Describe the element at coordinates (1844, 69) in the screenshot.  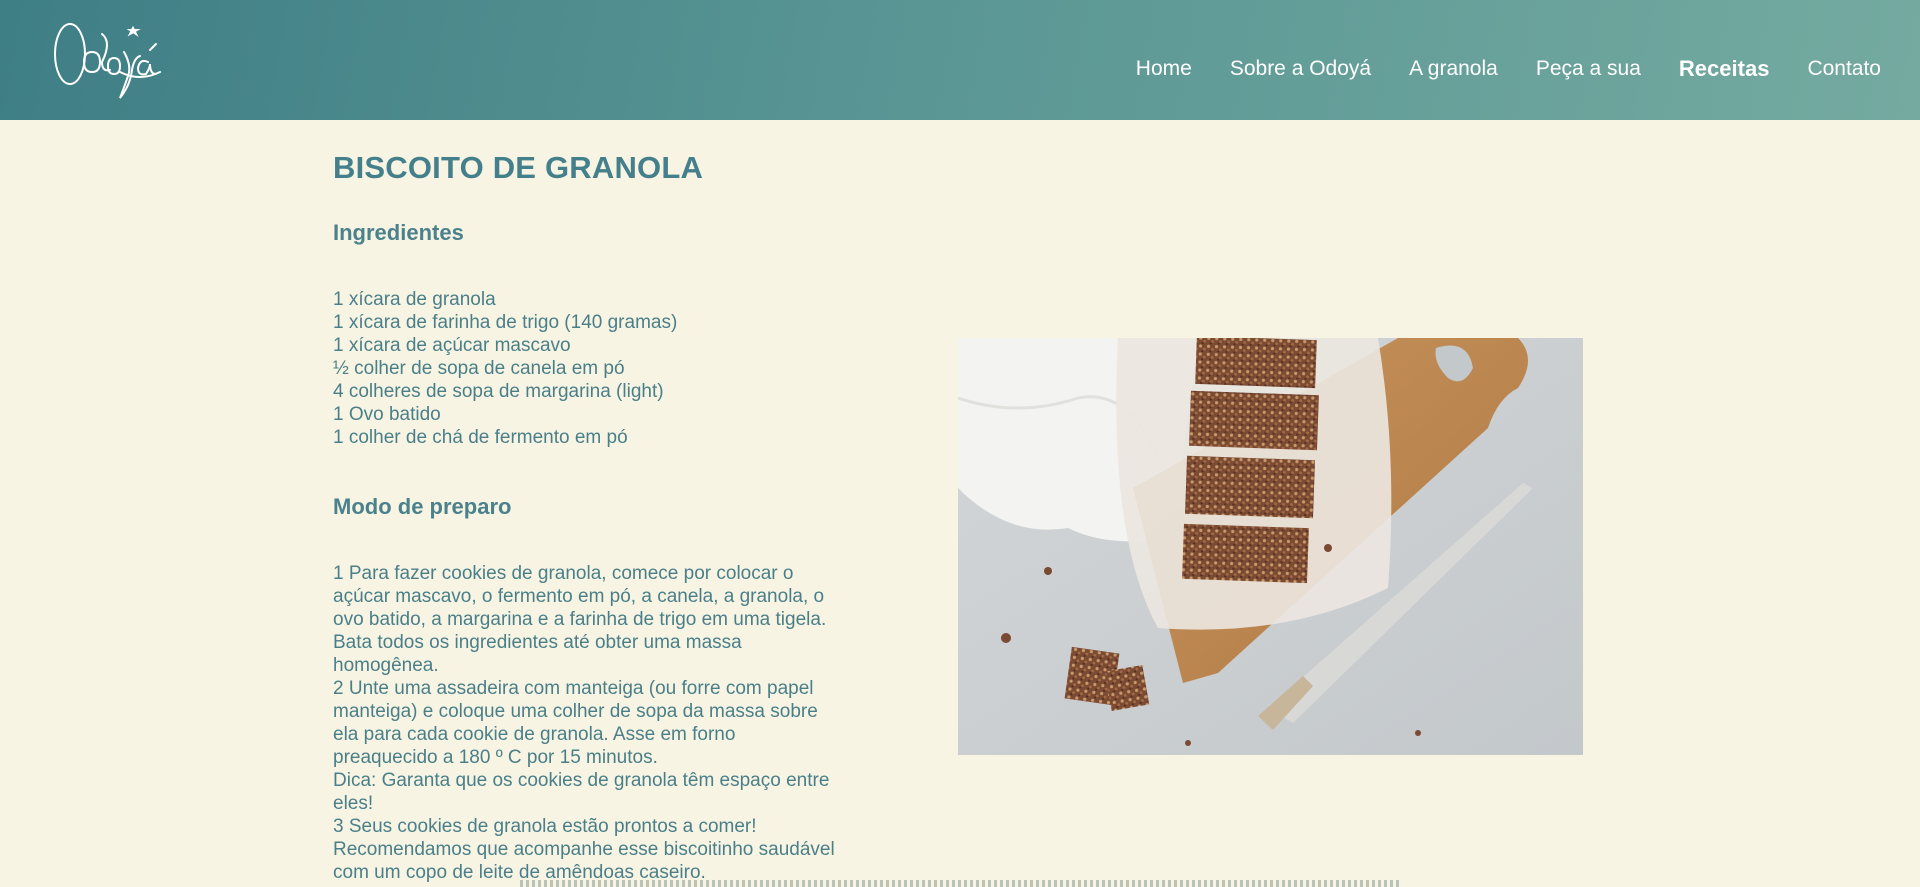
I see `nav-contato: Contato` at that location.